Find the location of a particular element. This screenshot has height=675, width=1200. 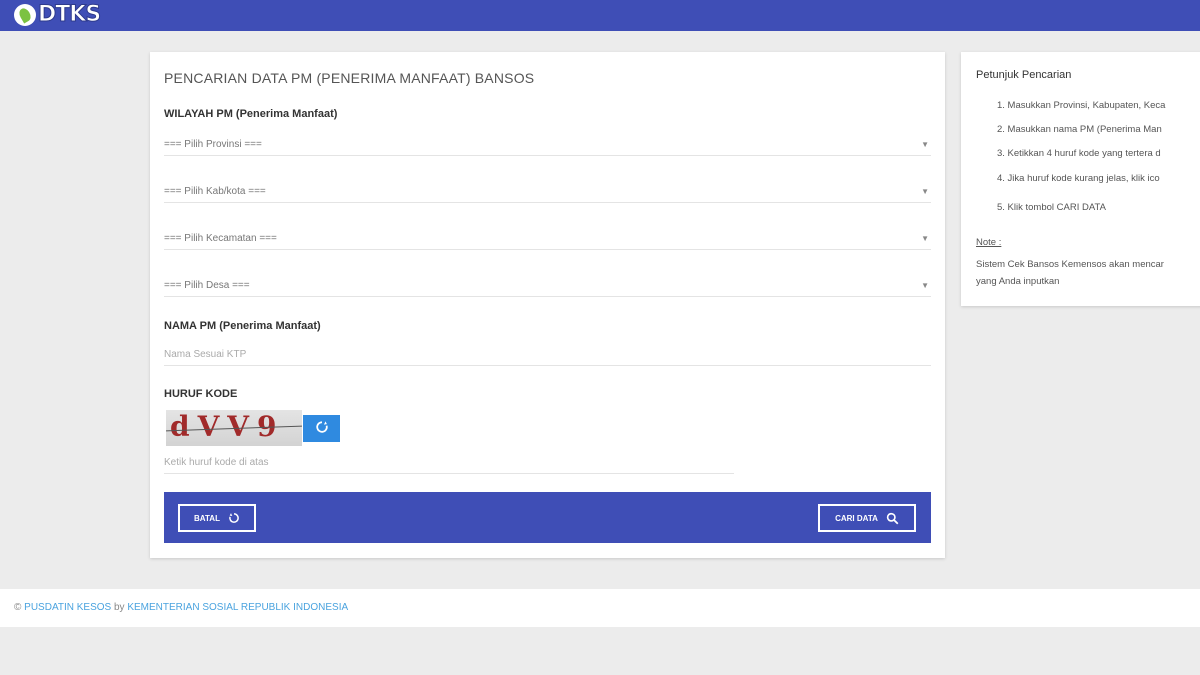

kabkota-select-value: === Pilih Kab/kota === is located at coordinates (215, 191).